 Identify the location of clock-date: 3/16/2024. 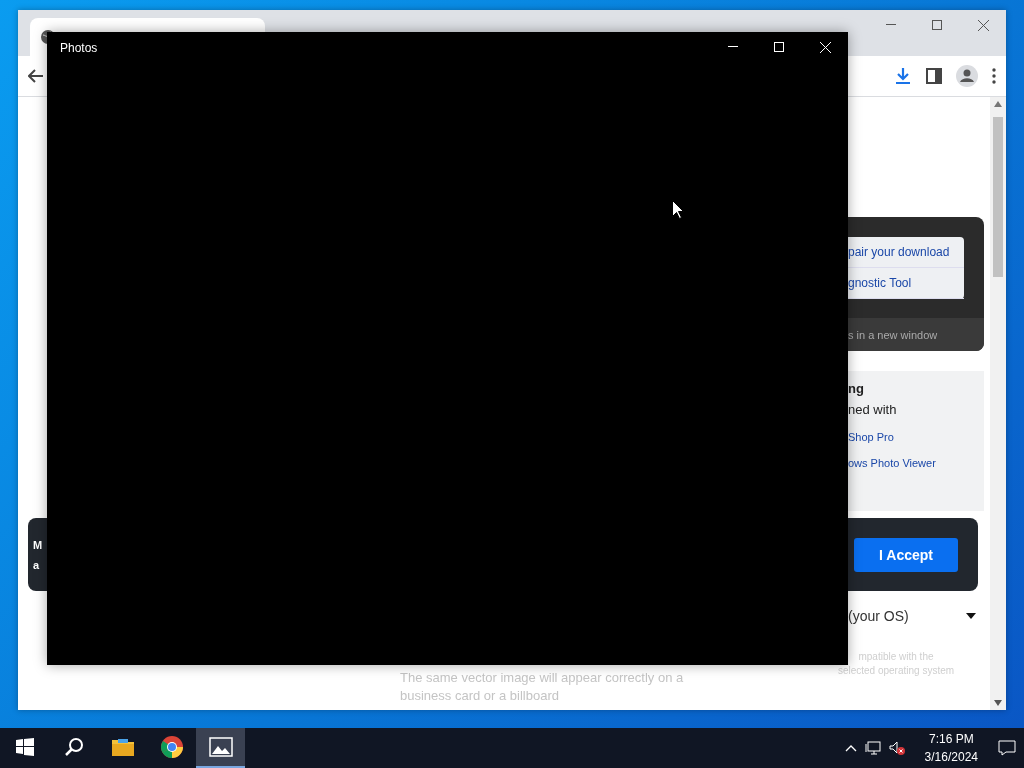
(951, 757).